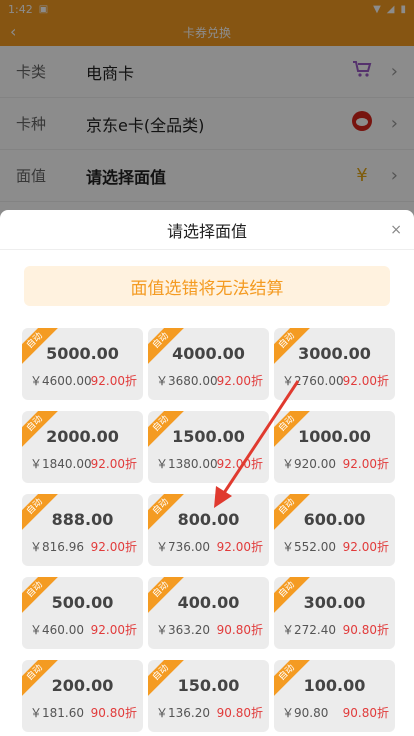 The image size is (414, 736). I want to click on card-price: ￥920.00, so click(309, 464).